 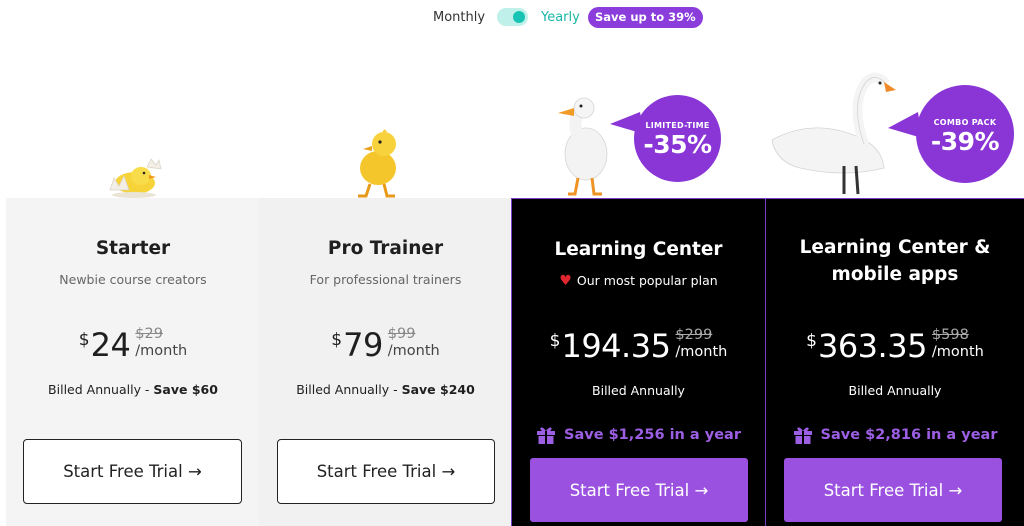 I want to click on heart-icon: ♥, so click(x=565, y=281).